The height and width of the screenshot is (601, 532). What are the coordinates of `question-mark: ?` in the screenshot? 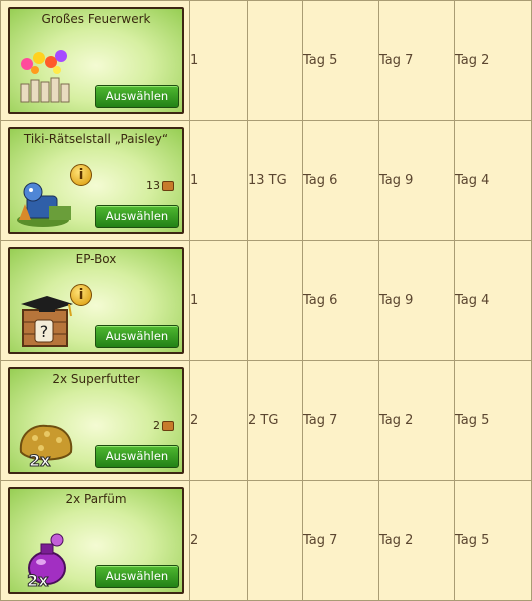 It's located at (44, 331).